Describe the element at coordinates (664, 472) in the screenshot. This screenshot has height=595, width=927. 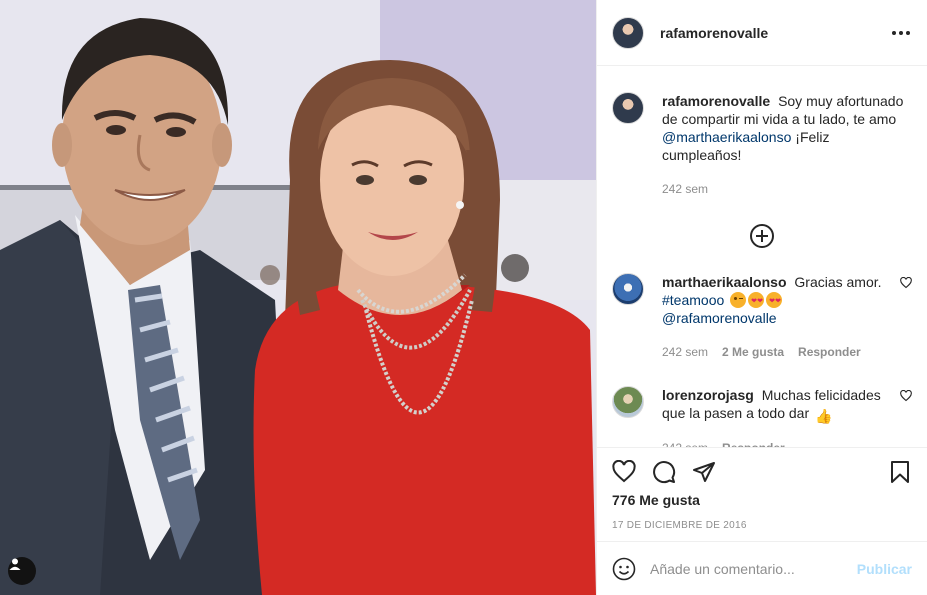
I see `comment-bubble-icon` at that location.